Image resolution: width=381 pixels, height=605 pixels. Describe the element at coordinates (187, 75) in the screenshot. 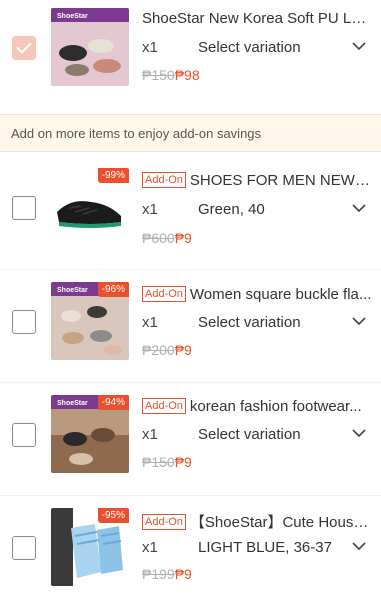

I see `sale-price: ₱98` at that location.